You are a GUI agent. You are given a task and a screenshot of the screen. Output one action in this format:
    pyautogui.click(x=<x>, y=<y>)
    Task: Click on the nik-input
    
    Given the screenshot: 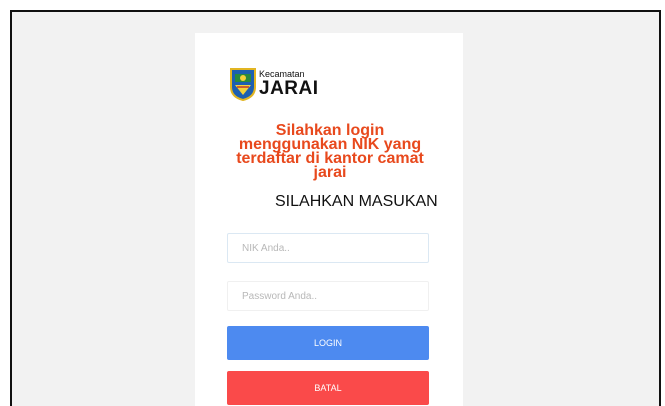 What is the action you would take?
    pyautogui.click(x=328, y=248)
    